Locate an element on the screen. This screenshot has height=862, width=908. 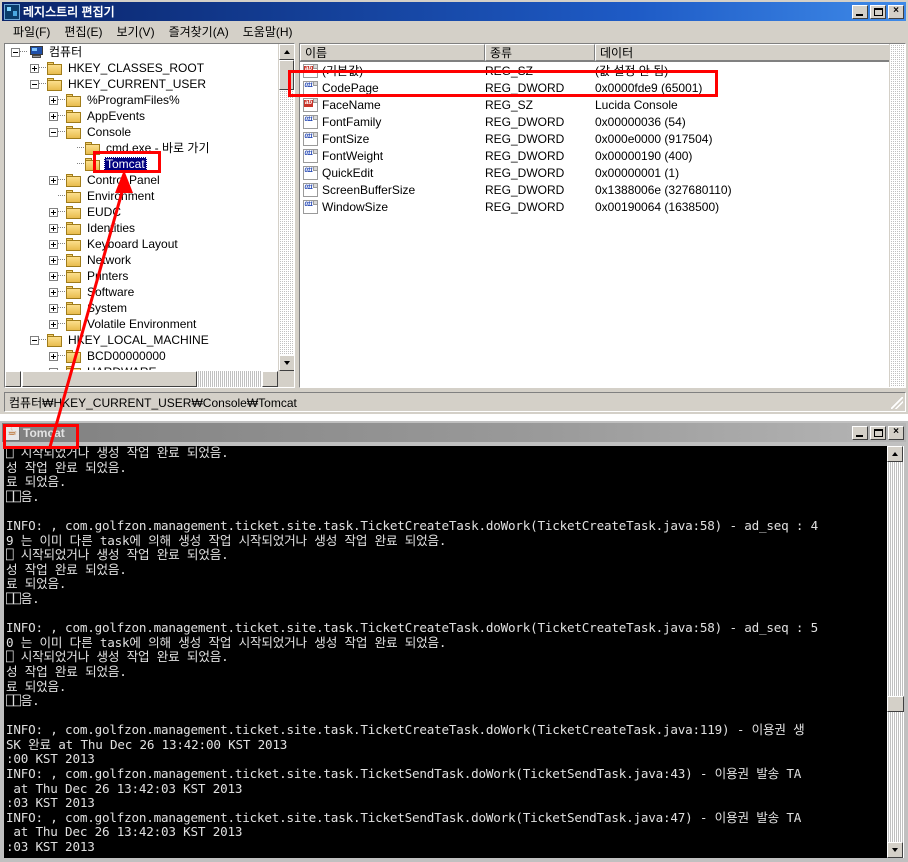
column-header-type: 종류 is located at coordinates (540, 52).